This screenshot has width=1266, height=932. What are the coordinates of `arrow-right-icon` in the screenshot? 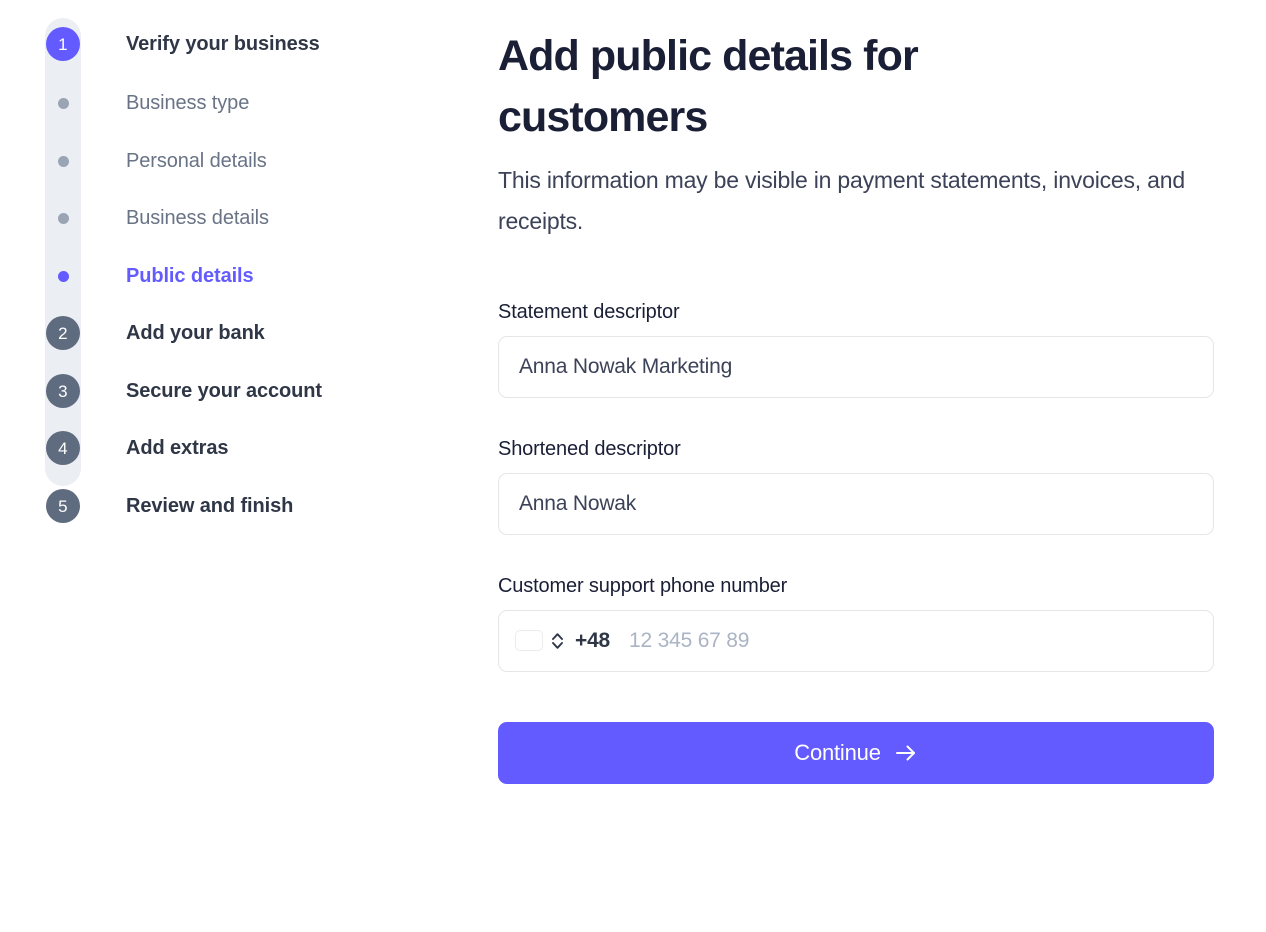 It's located at (905, 753).